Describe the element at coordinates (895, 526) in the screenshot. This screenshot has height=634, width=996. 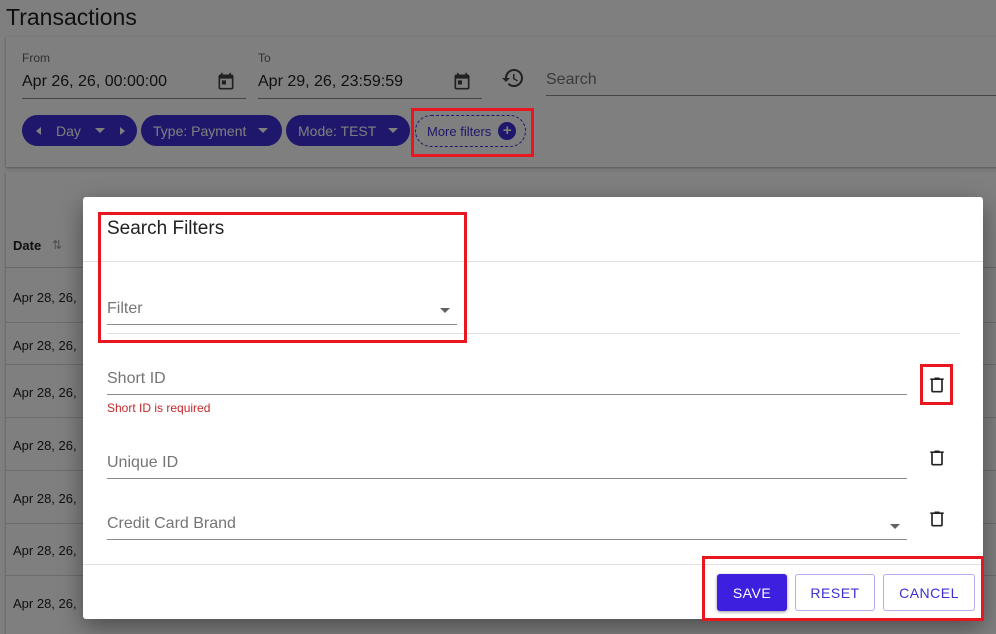
I see `arrow-drop-down-icon` at that location.